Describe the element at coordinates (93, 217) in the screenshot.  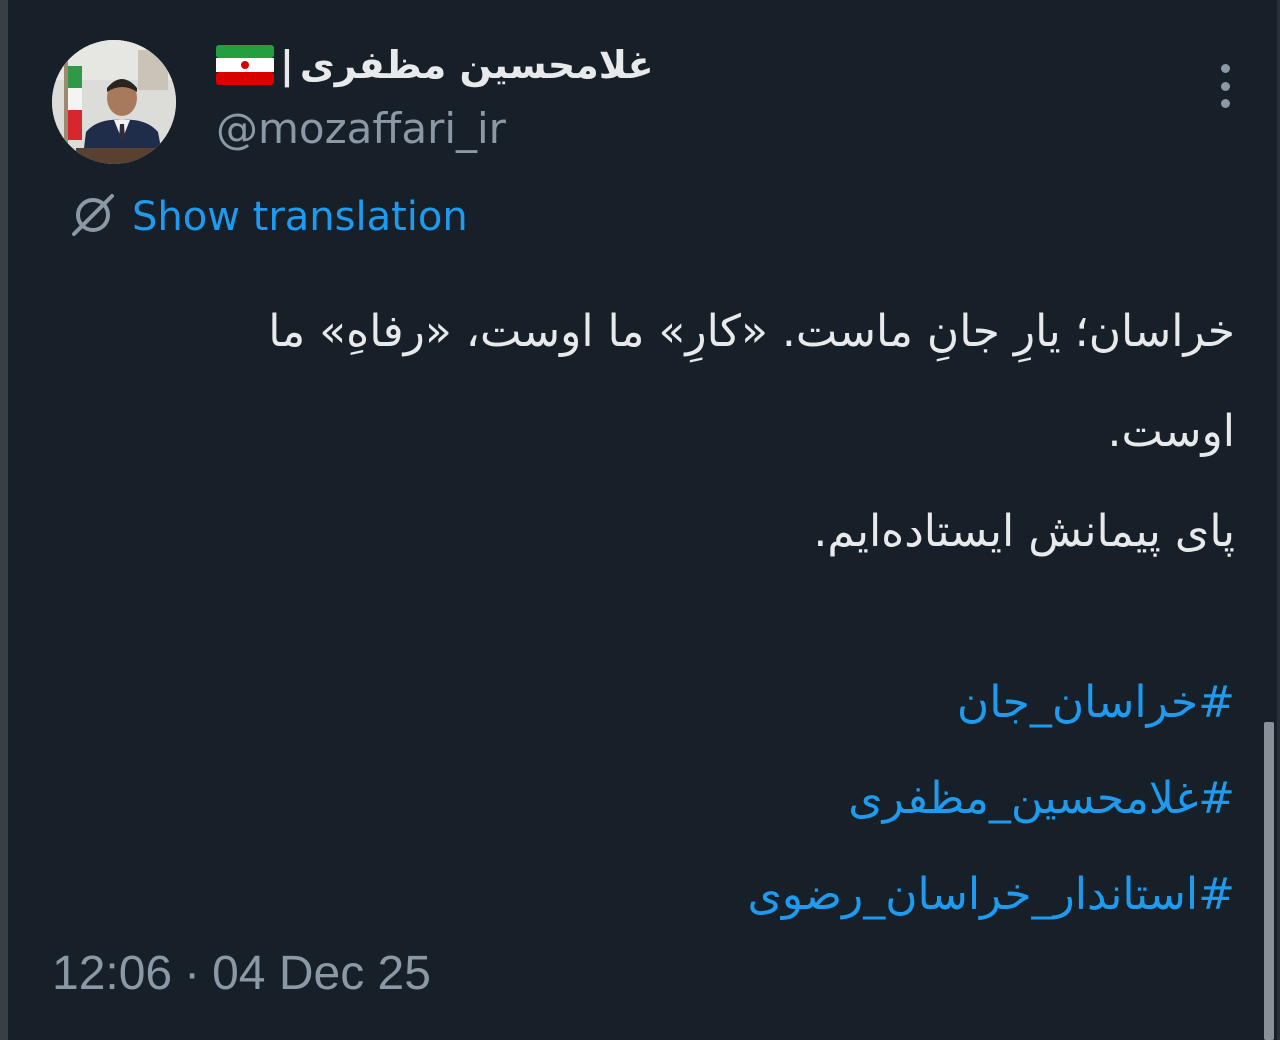
I see `translate-globe-icon` at that location.